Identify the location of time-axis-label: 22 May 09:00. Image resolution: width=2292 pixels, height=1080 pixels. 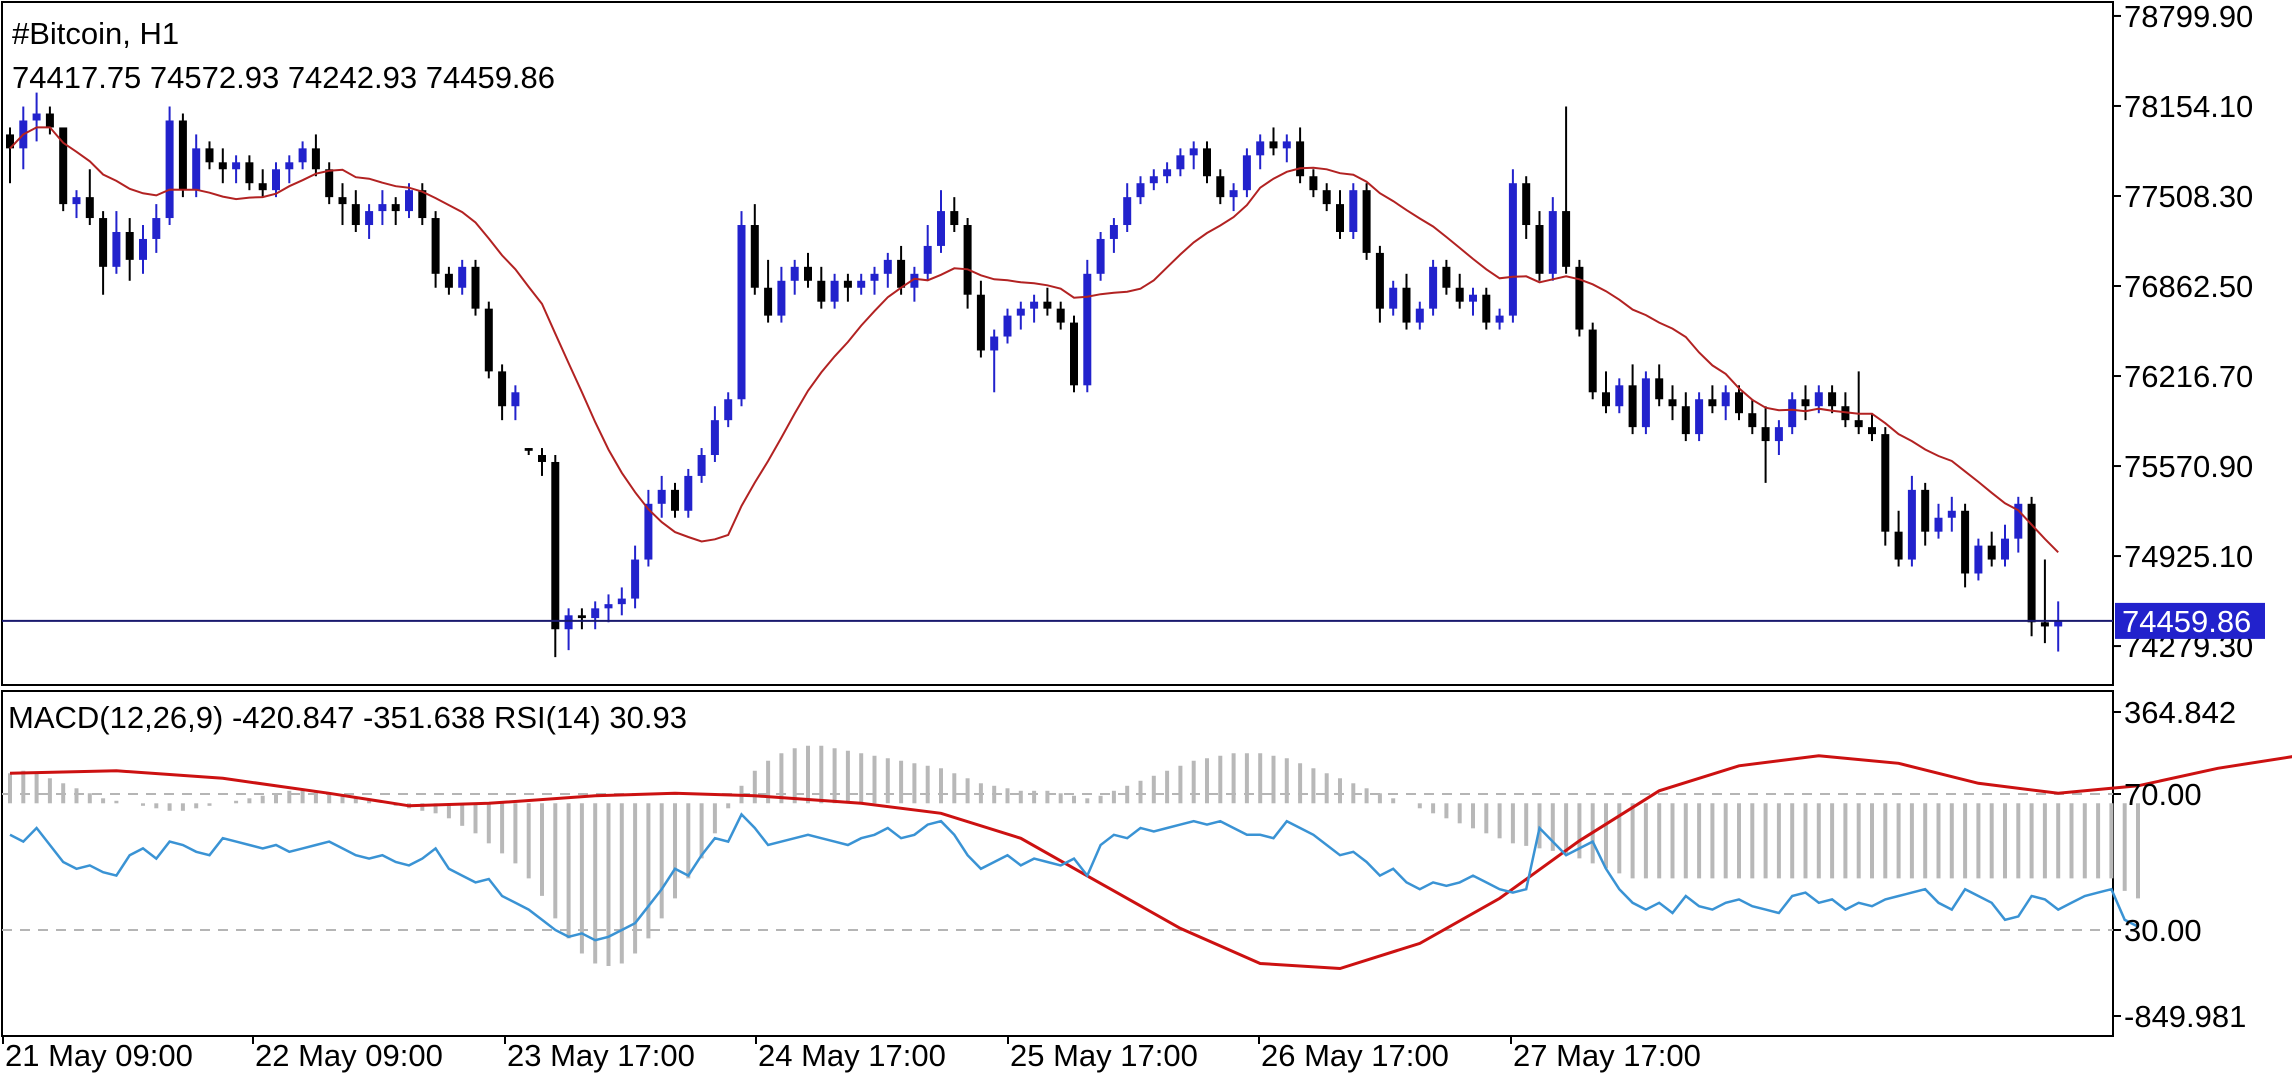
(349, 1055).